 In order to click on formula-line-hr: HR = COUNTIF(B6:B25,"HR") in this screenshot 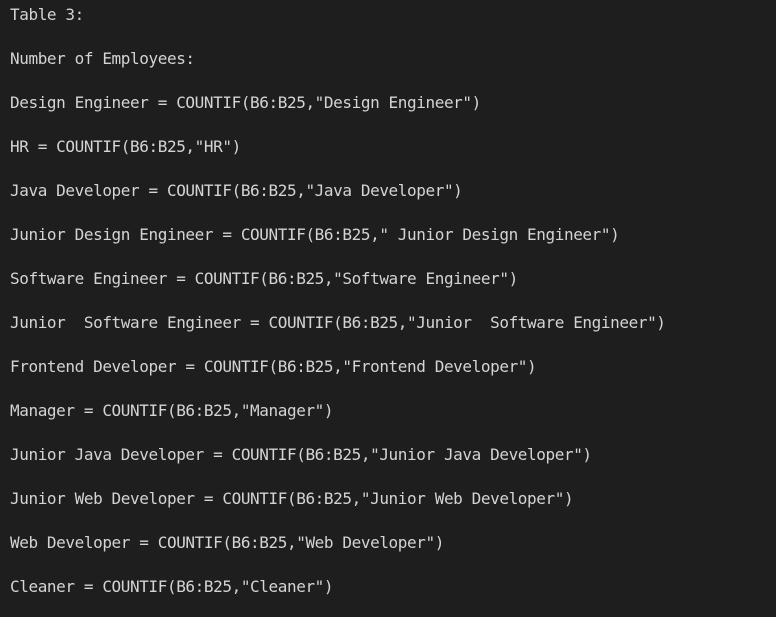, I will do `click(125, 146)`.